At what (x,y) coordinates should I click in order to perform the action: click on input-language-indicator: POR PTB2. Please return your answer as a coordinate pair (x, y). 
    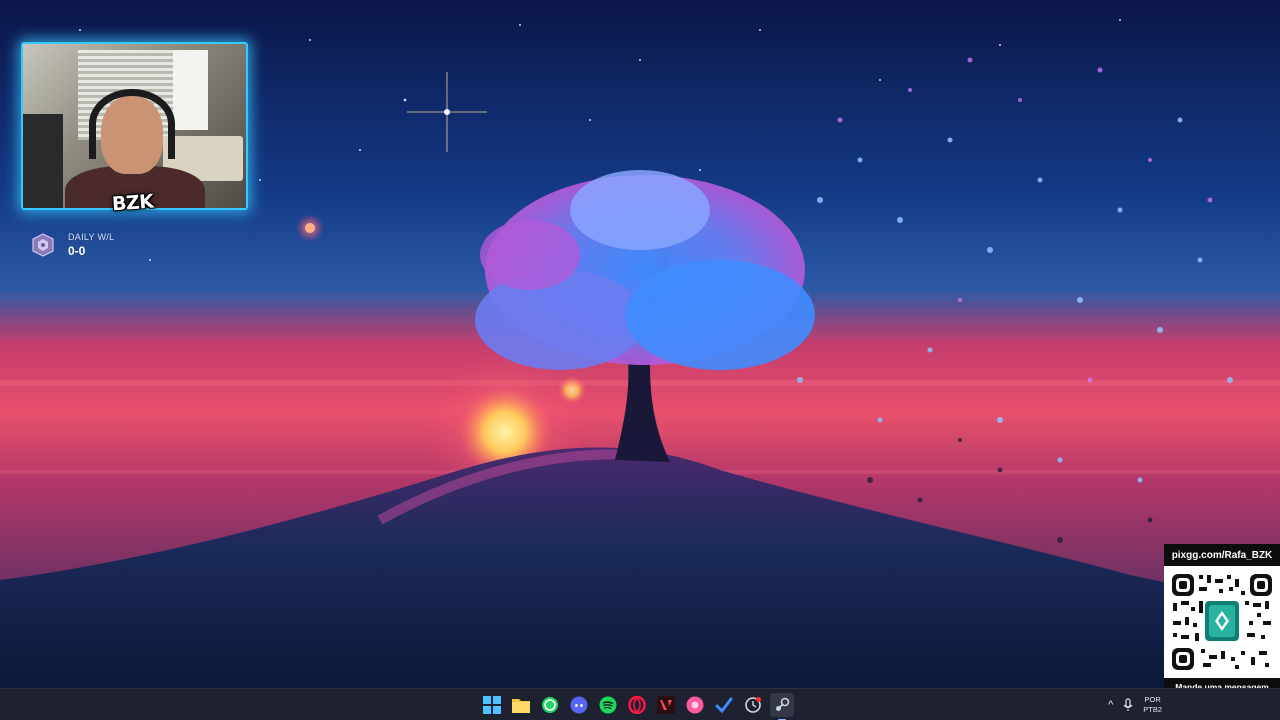
    Looking at the image, I should click on (1152, 705).